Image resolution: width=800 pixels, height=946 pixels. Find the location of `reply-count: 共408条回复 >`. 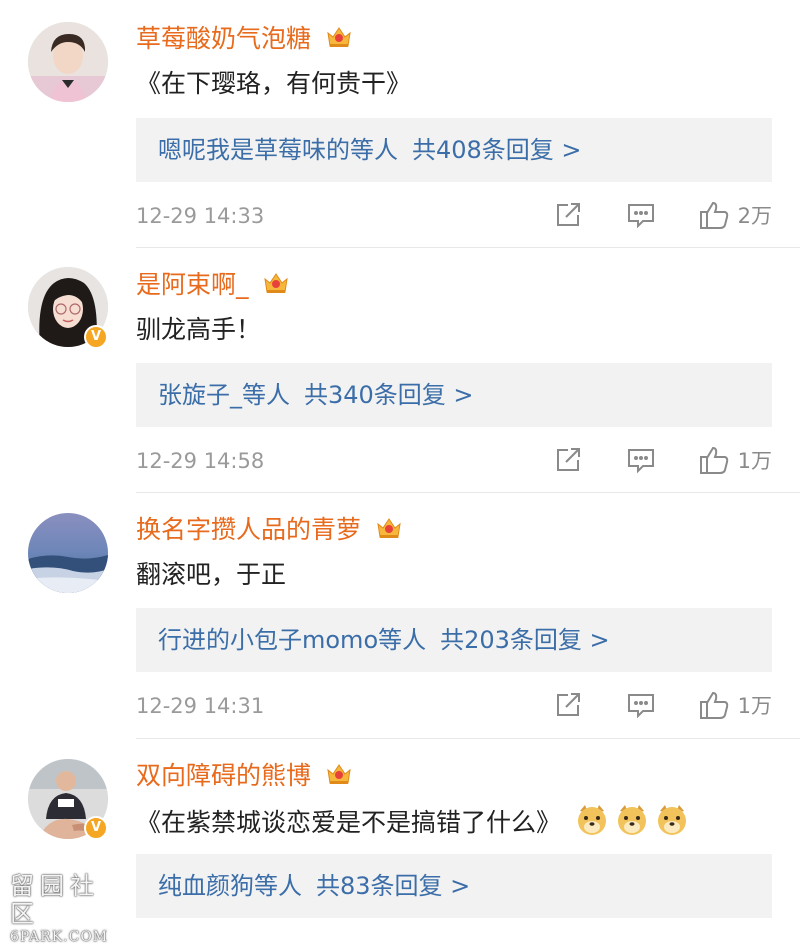

reply-count: 共408条回复 > is located at coordinates (497, 150).